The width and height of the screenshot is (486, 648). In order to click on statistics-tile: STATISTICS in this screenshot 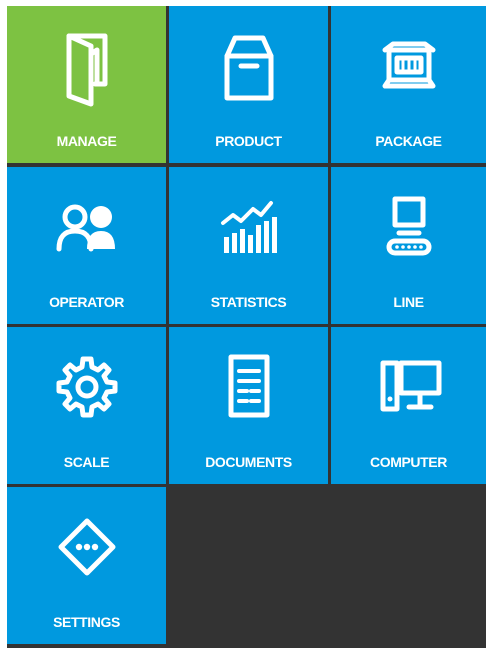, I will do `click(248, 245)`.